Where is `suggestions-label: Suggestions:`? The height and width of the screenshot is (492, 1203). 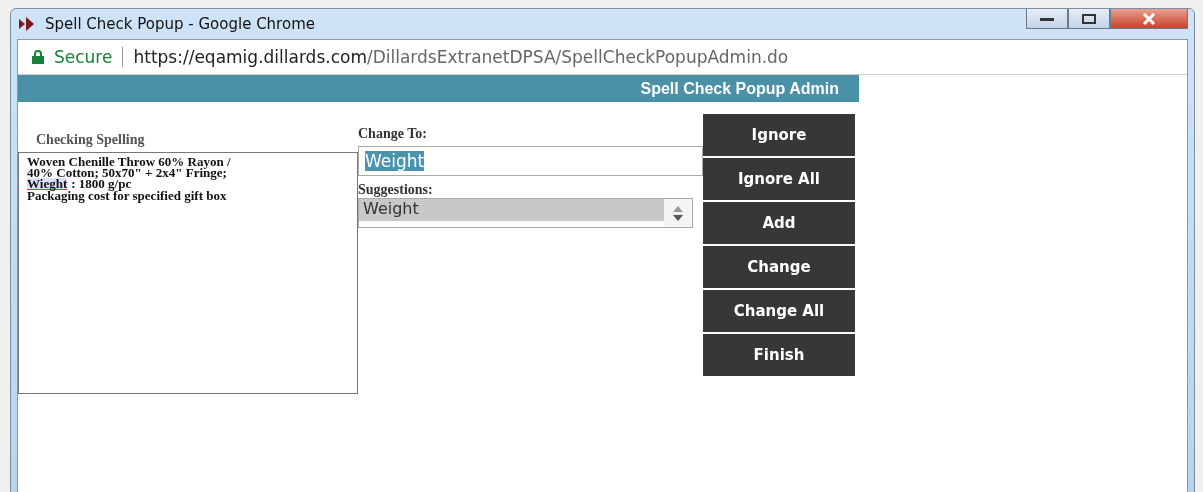
suggestions-label: Suggestions: is located at coordinates (396, 190).